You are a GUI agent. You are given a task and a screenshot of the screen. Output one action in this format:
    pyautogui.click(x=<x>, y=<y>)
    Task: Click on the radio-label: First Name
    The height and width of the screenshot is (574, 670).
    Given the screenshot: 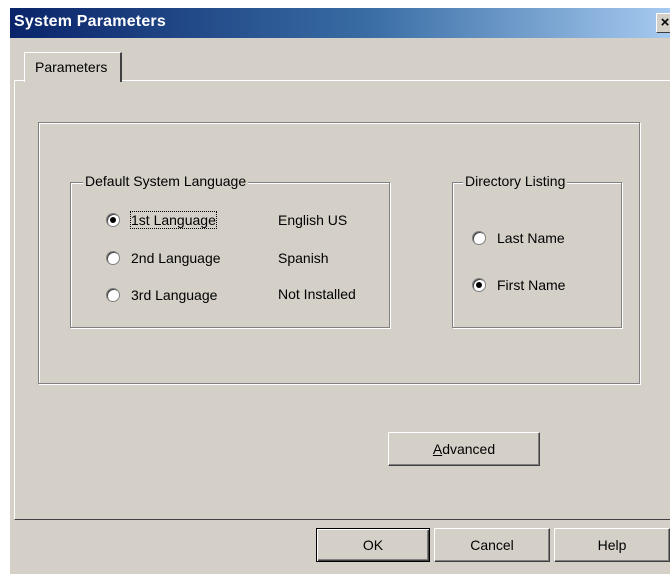 What is the action you would take?
    pyautogui.click(x=531, y=285)
    